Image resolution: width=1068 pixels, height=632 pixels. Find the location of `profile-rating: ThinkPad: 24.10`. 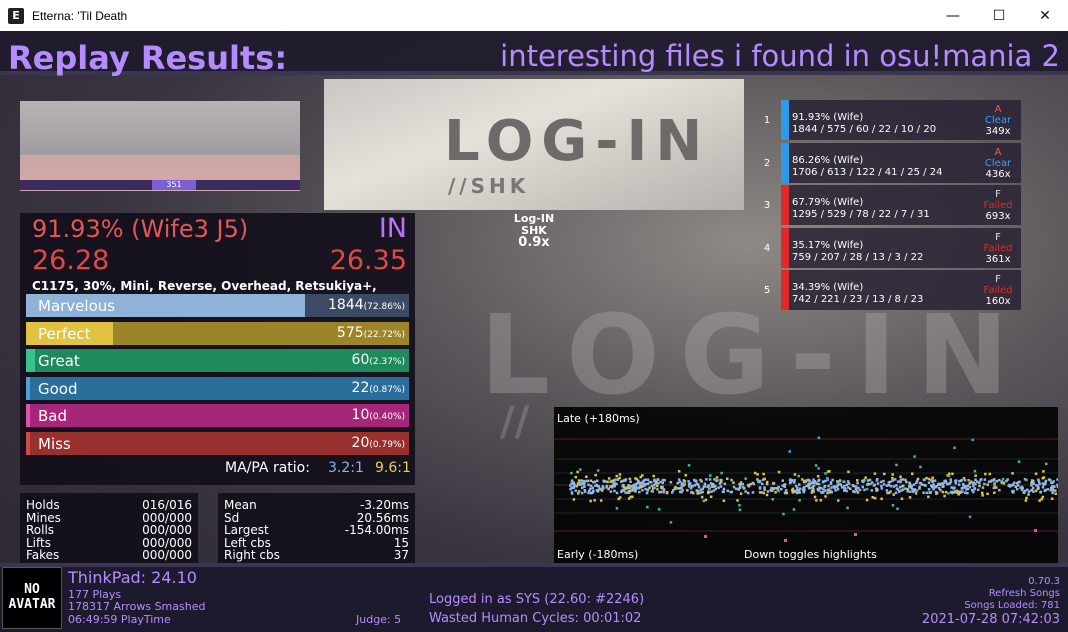

profile-rating: ThinkPad: 24.10 is located at coordinates (132, 577).